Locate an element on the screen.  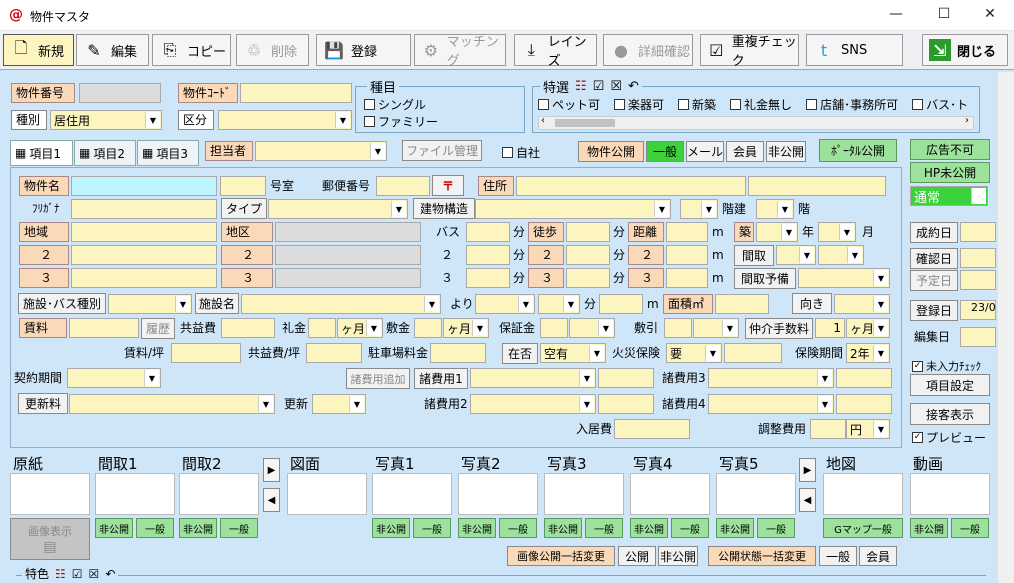
common-per-tsubo-field is located at coordinates (334, 353).